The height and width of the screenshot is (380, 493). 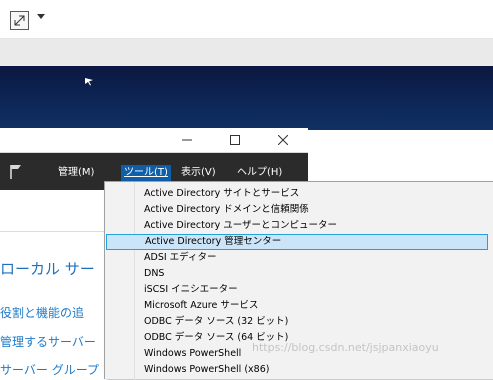 What do you see at coordinates (297, 322) in the screenshot?
I see `menu-item-odbc-32: ODBC データ ソース (32 ビット)` at bounding box center [297, 322].